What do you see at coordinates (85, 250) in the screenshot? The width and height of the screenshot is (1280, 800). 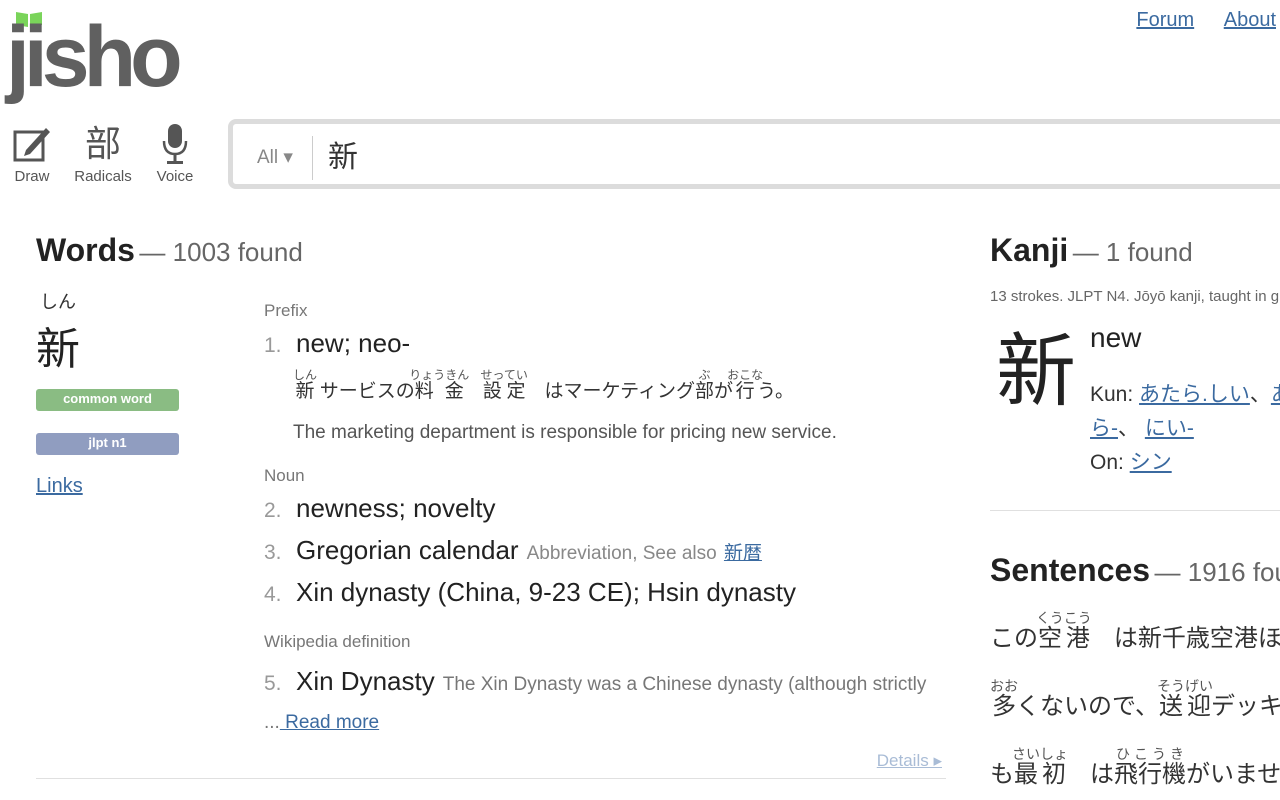 I see `words-title: Words` at bounding box center [85, 250].